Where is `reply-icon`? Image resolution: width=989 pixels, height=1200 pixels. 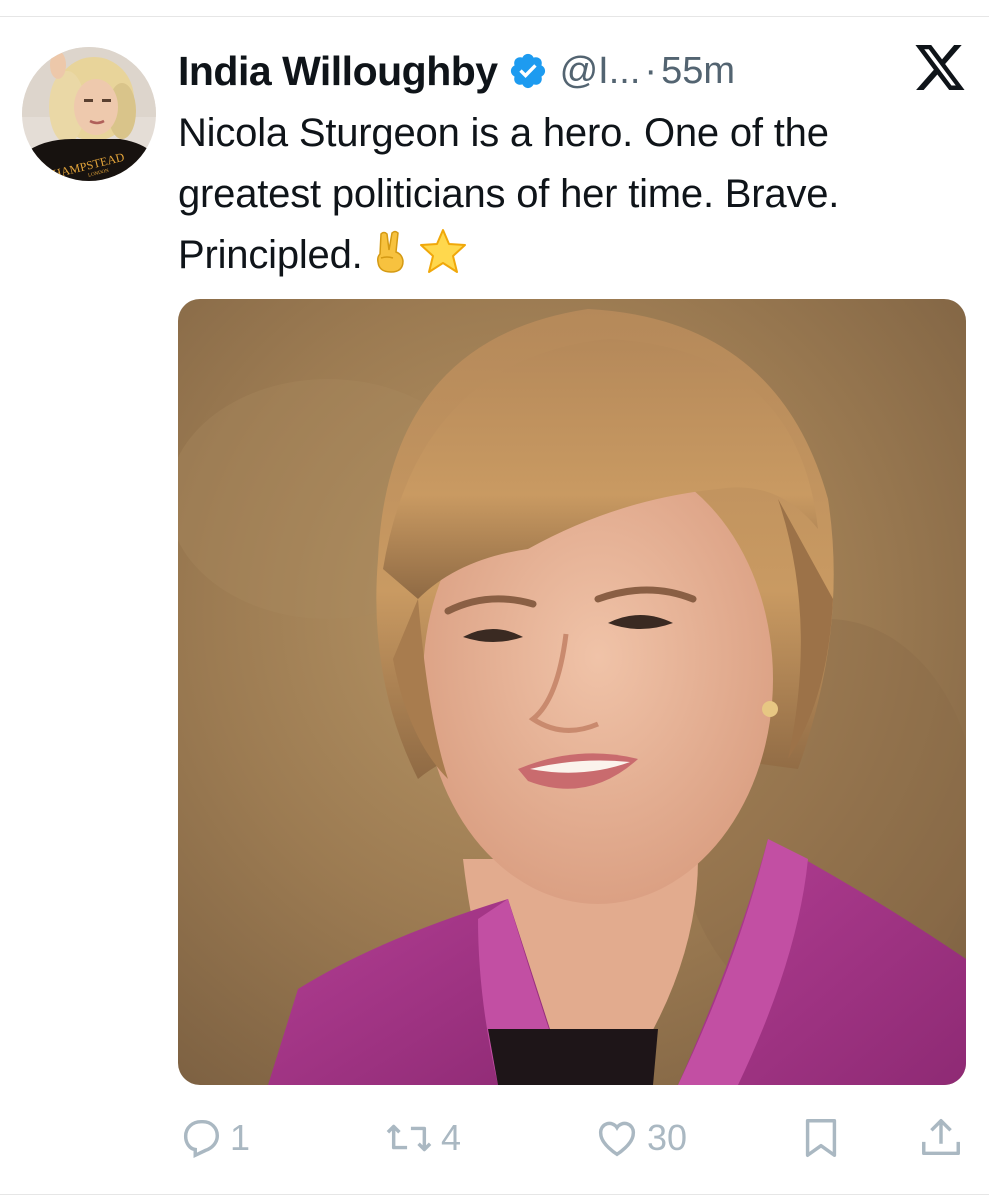
reply-icon is located at coordinates (201, 1138).